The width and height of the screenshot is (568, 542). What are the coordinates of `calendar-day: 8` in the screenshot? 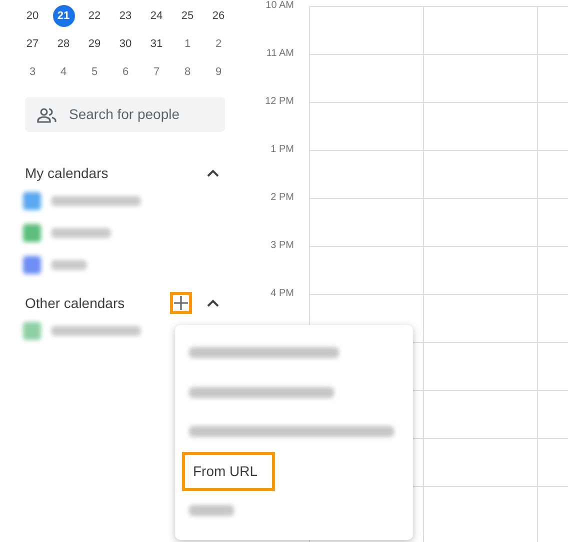 It's located at (187, 72).